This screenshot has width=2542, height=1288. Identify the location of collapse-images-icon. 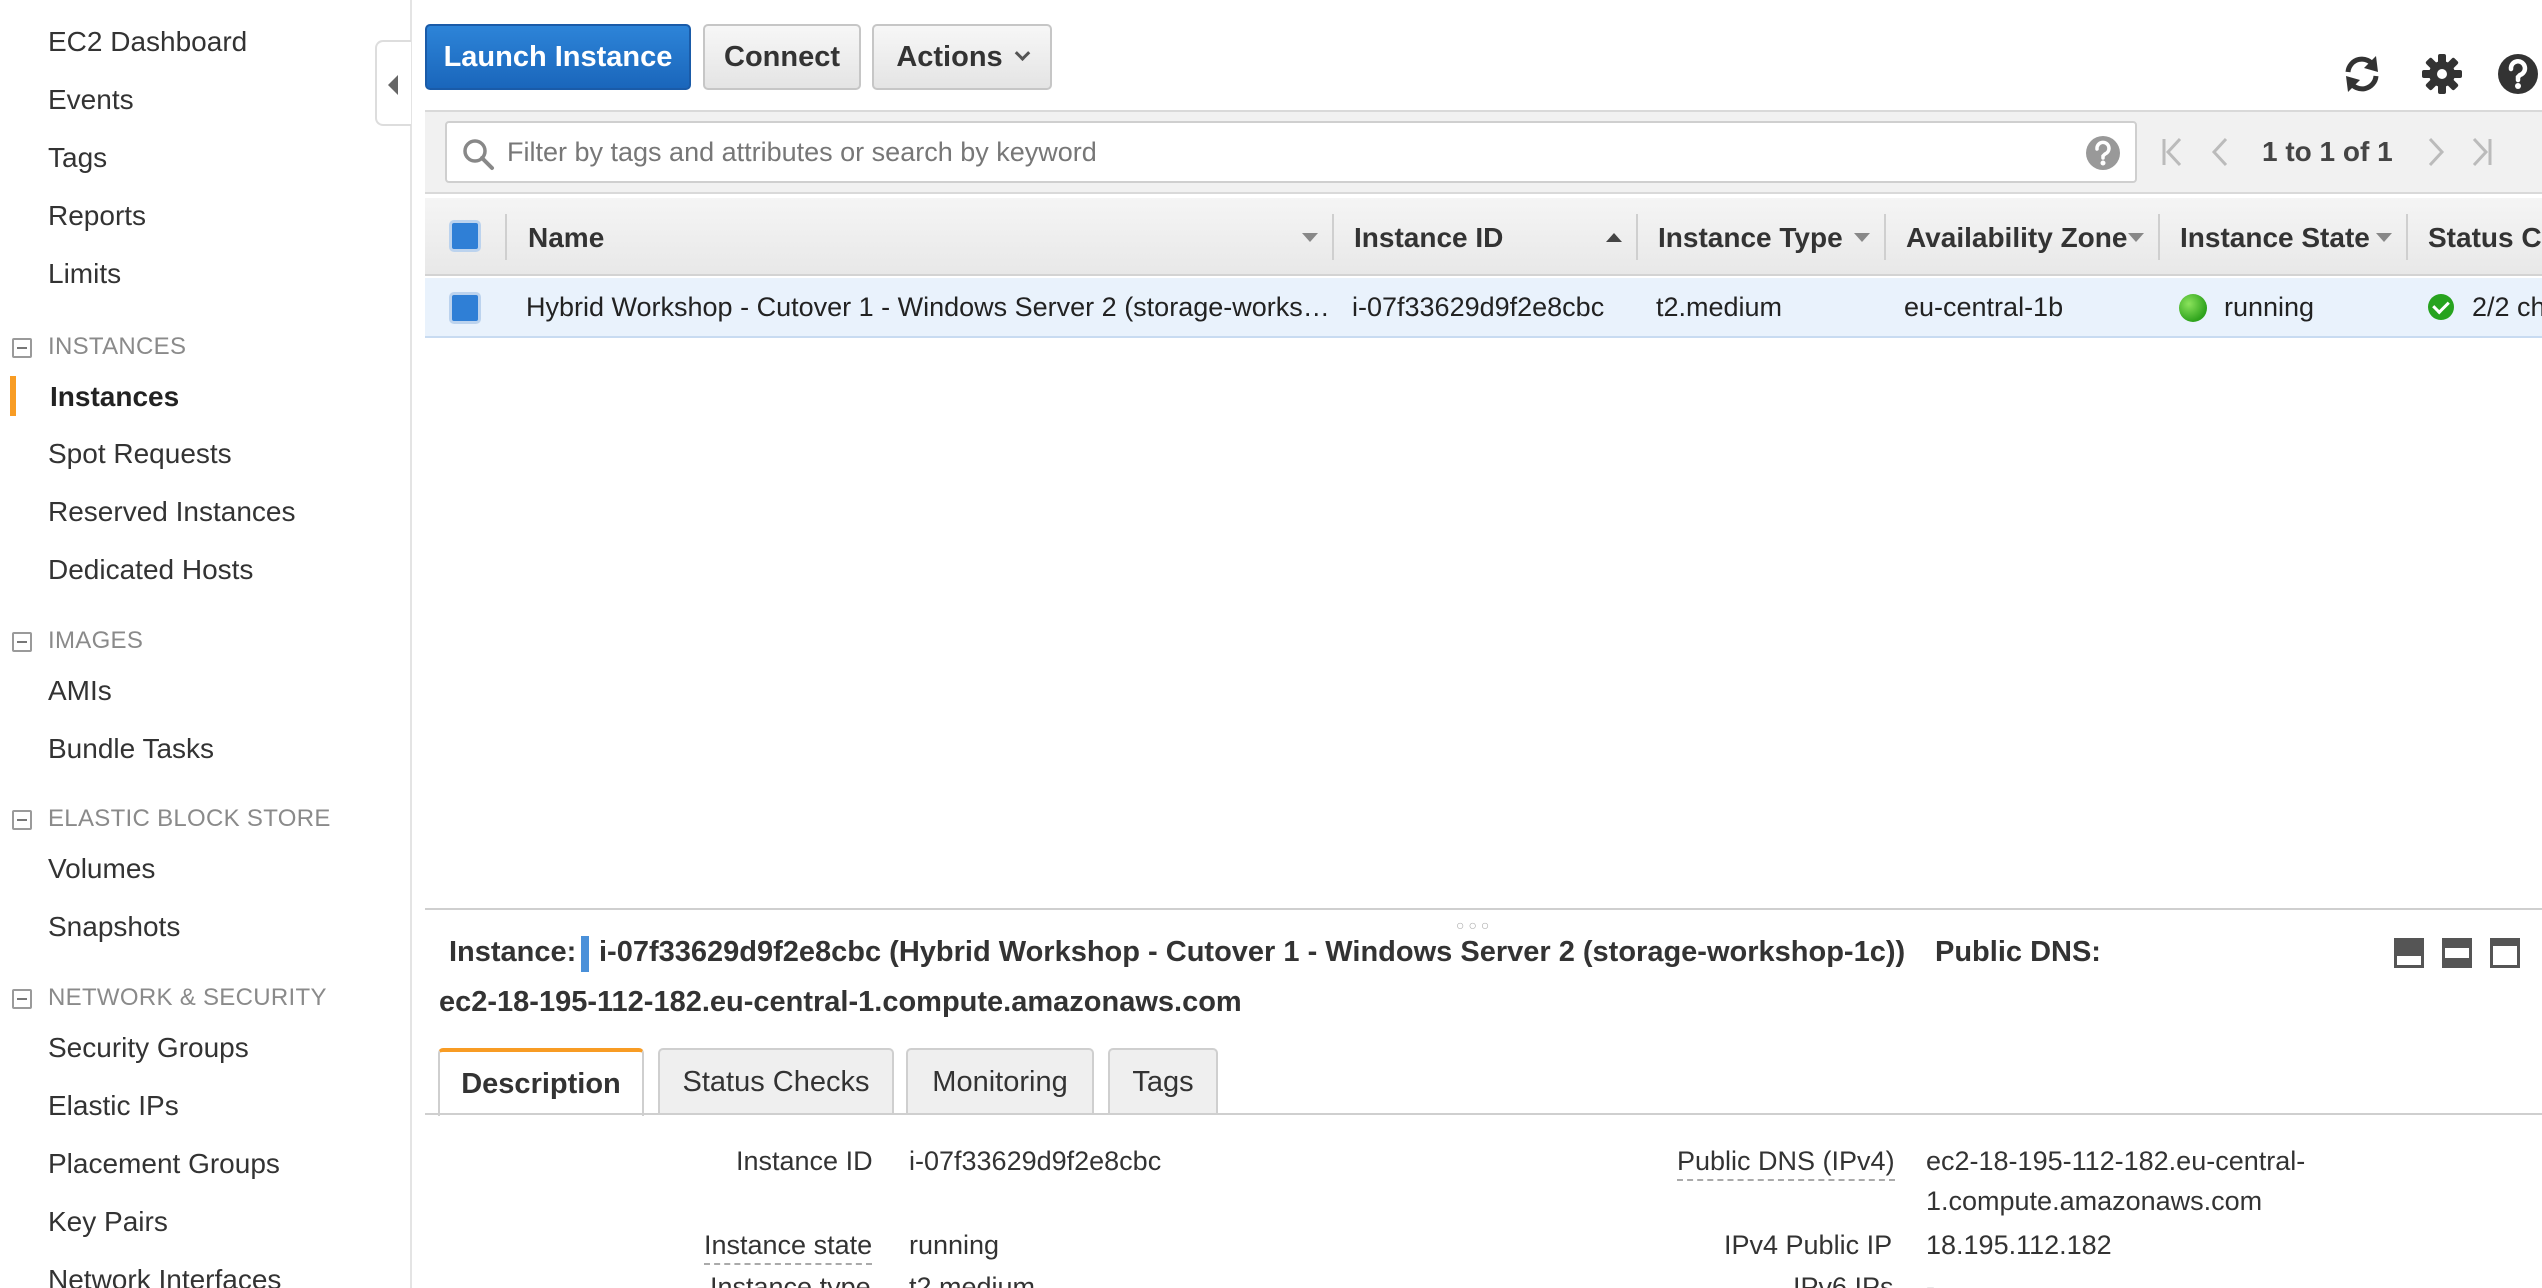
(22, 642).